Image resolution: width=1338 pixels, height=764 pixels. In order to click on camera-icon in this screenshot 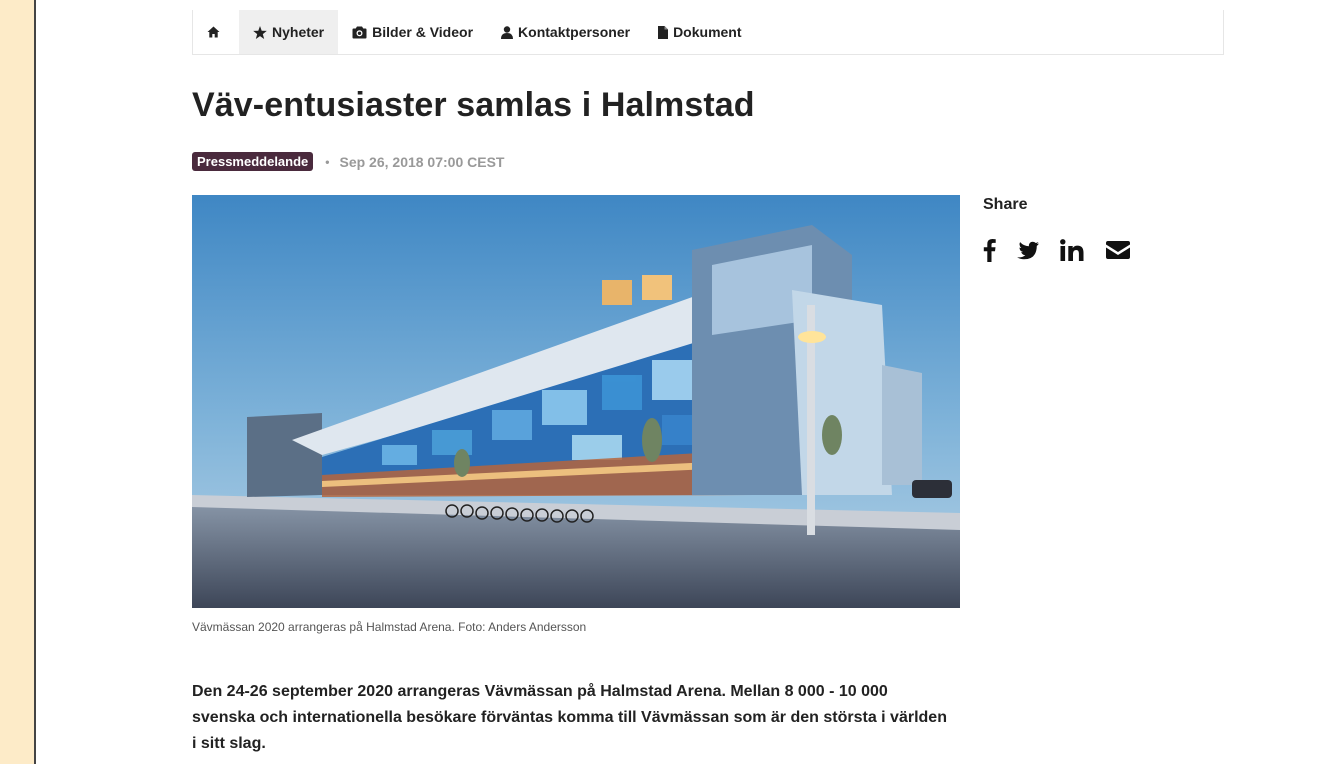, I will do `click(359, 32)`.